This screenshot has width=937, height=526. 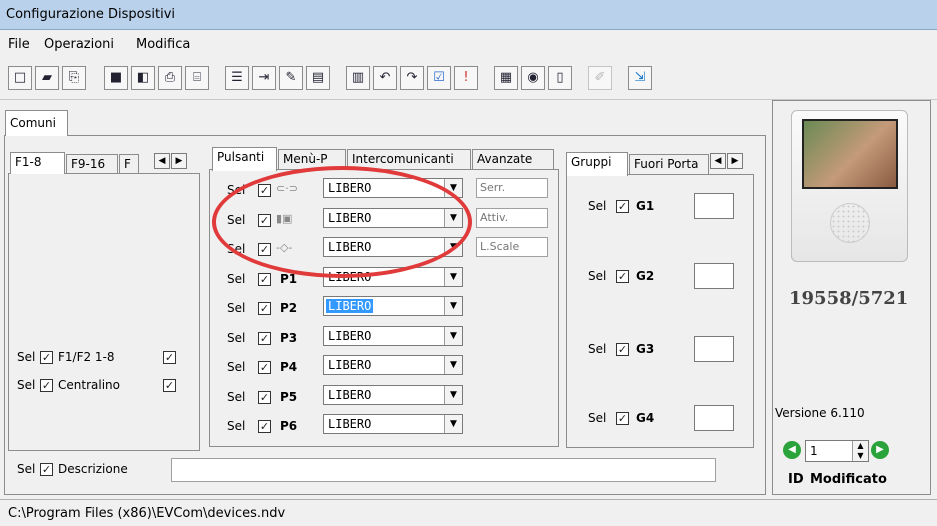 What do you see at coordinates (74, 78) in the screenshot?
I see `import-icon: ⎘` at bounding box center [74, 78].